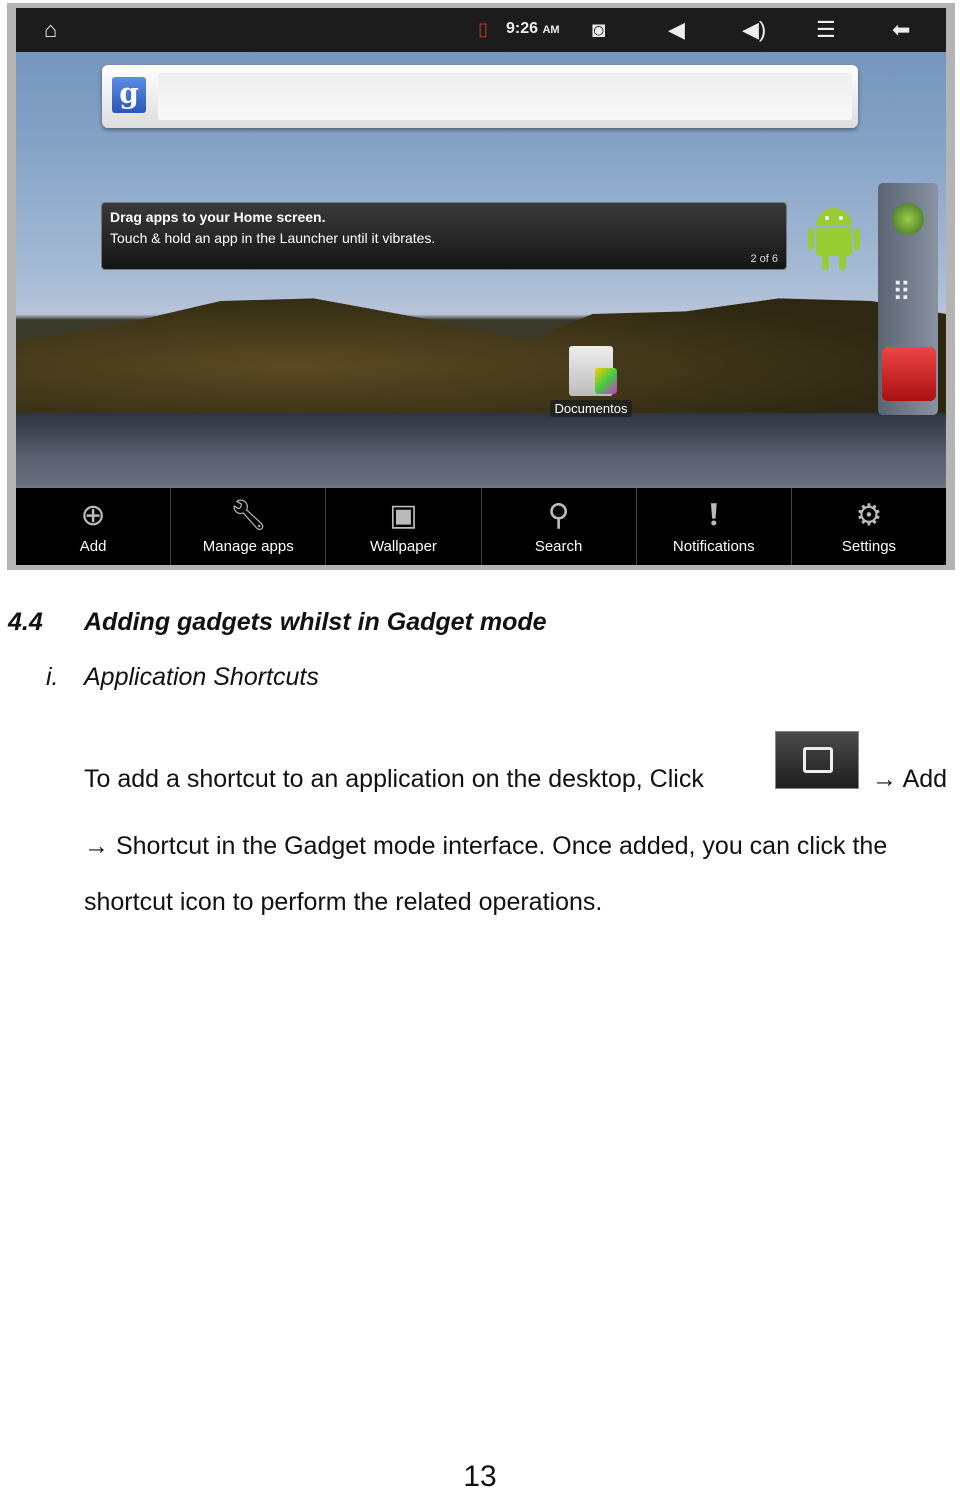 The height and width of the screenshot is (1494, 960). Describe the element at coordinates (593, 371) in the screenshot. I see `documentos-icon` at that location.